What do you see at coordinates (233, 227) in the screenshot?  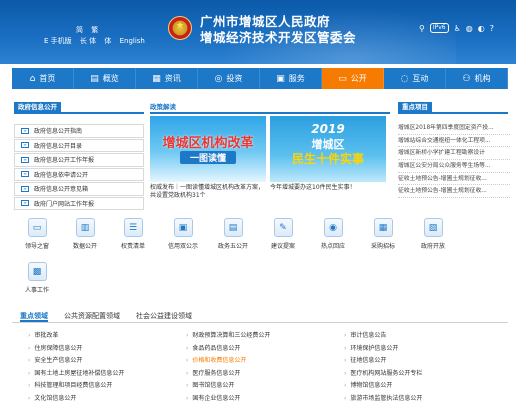 I see `five-open-icon: ▤` at bounding box center [233, 227].